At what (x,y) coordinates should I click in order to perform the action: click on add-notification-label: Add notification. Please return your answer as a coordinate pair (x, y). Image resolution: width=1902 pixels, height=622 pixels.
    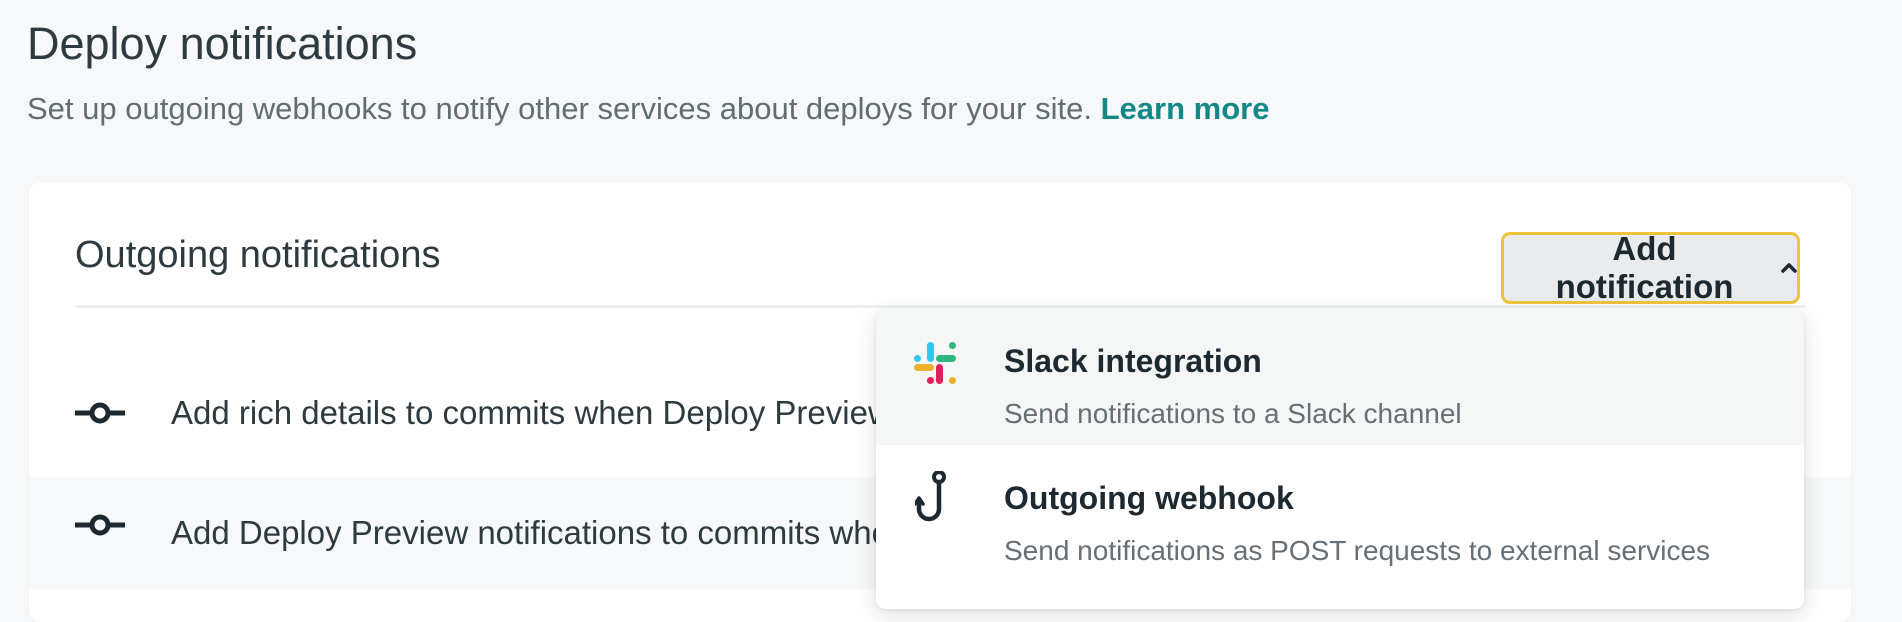
    Looking at the image, I should click on (1644, 267).